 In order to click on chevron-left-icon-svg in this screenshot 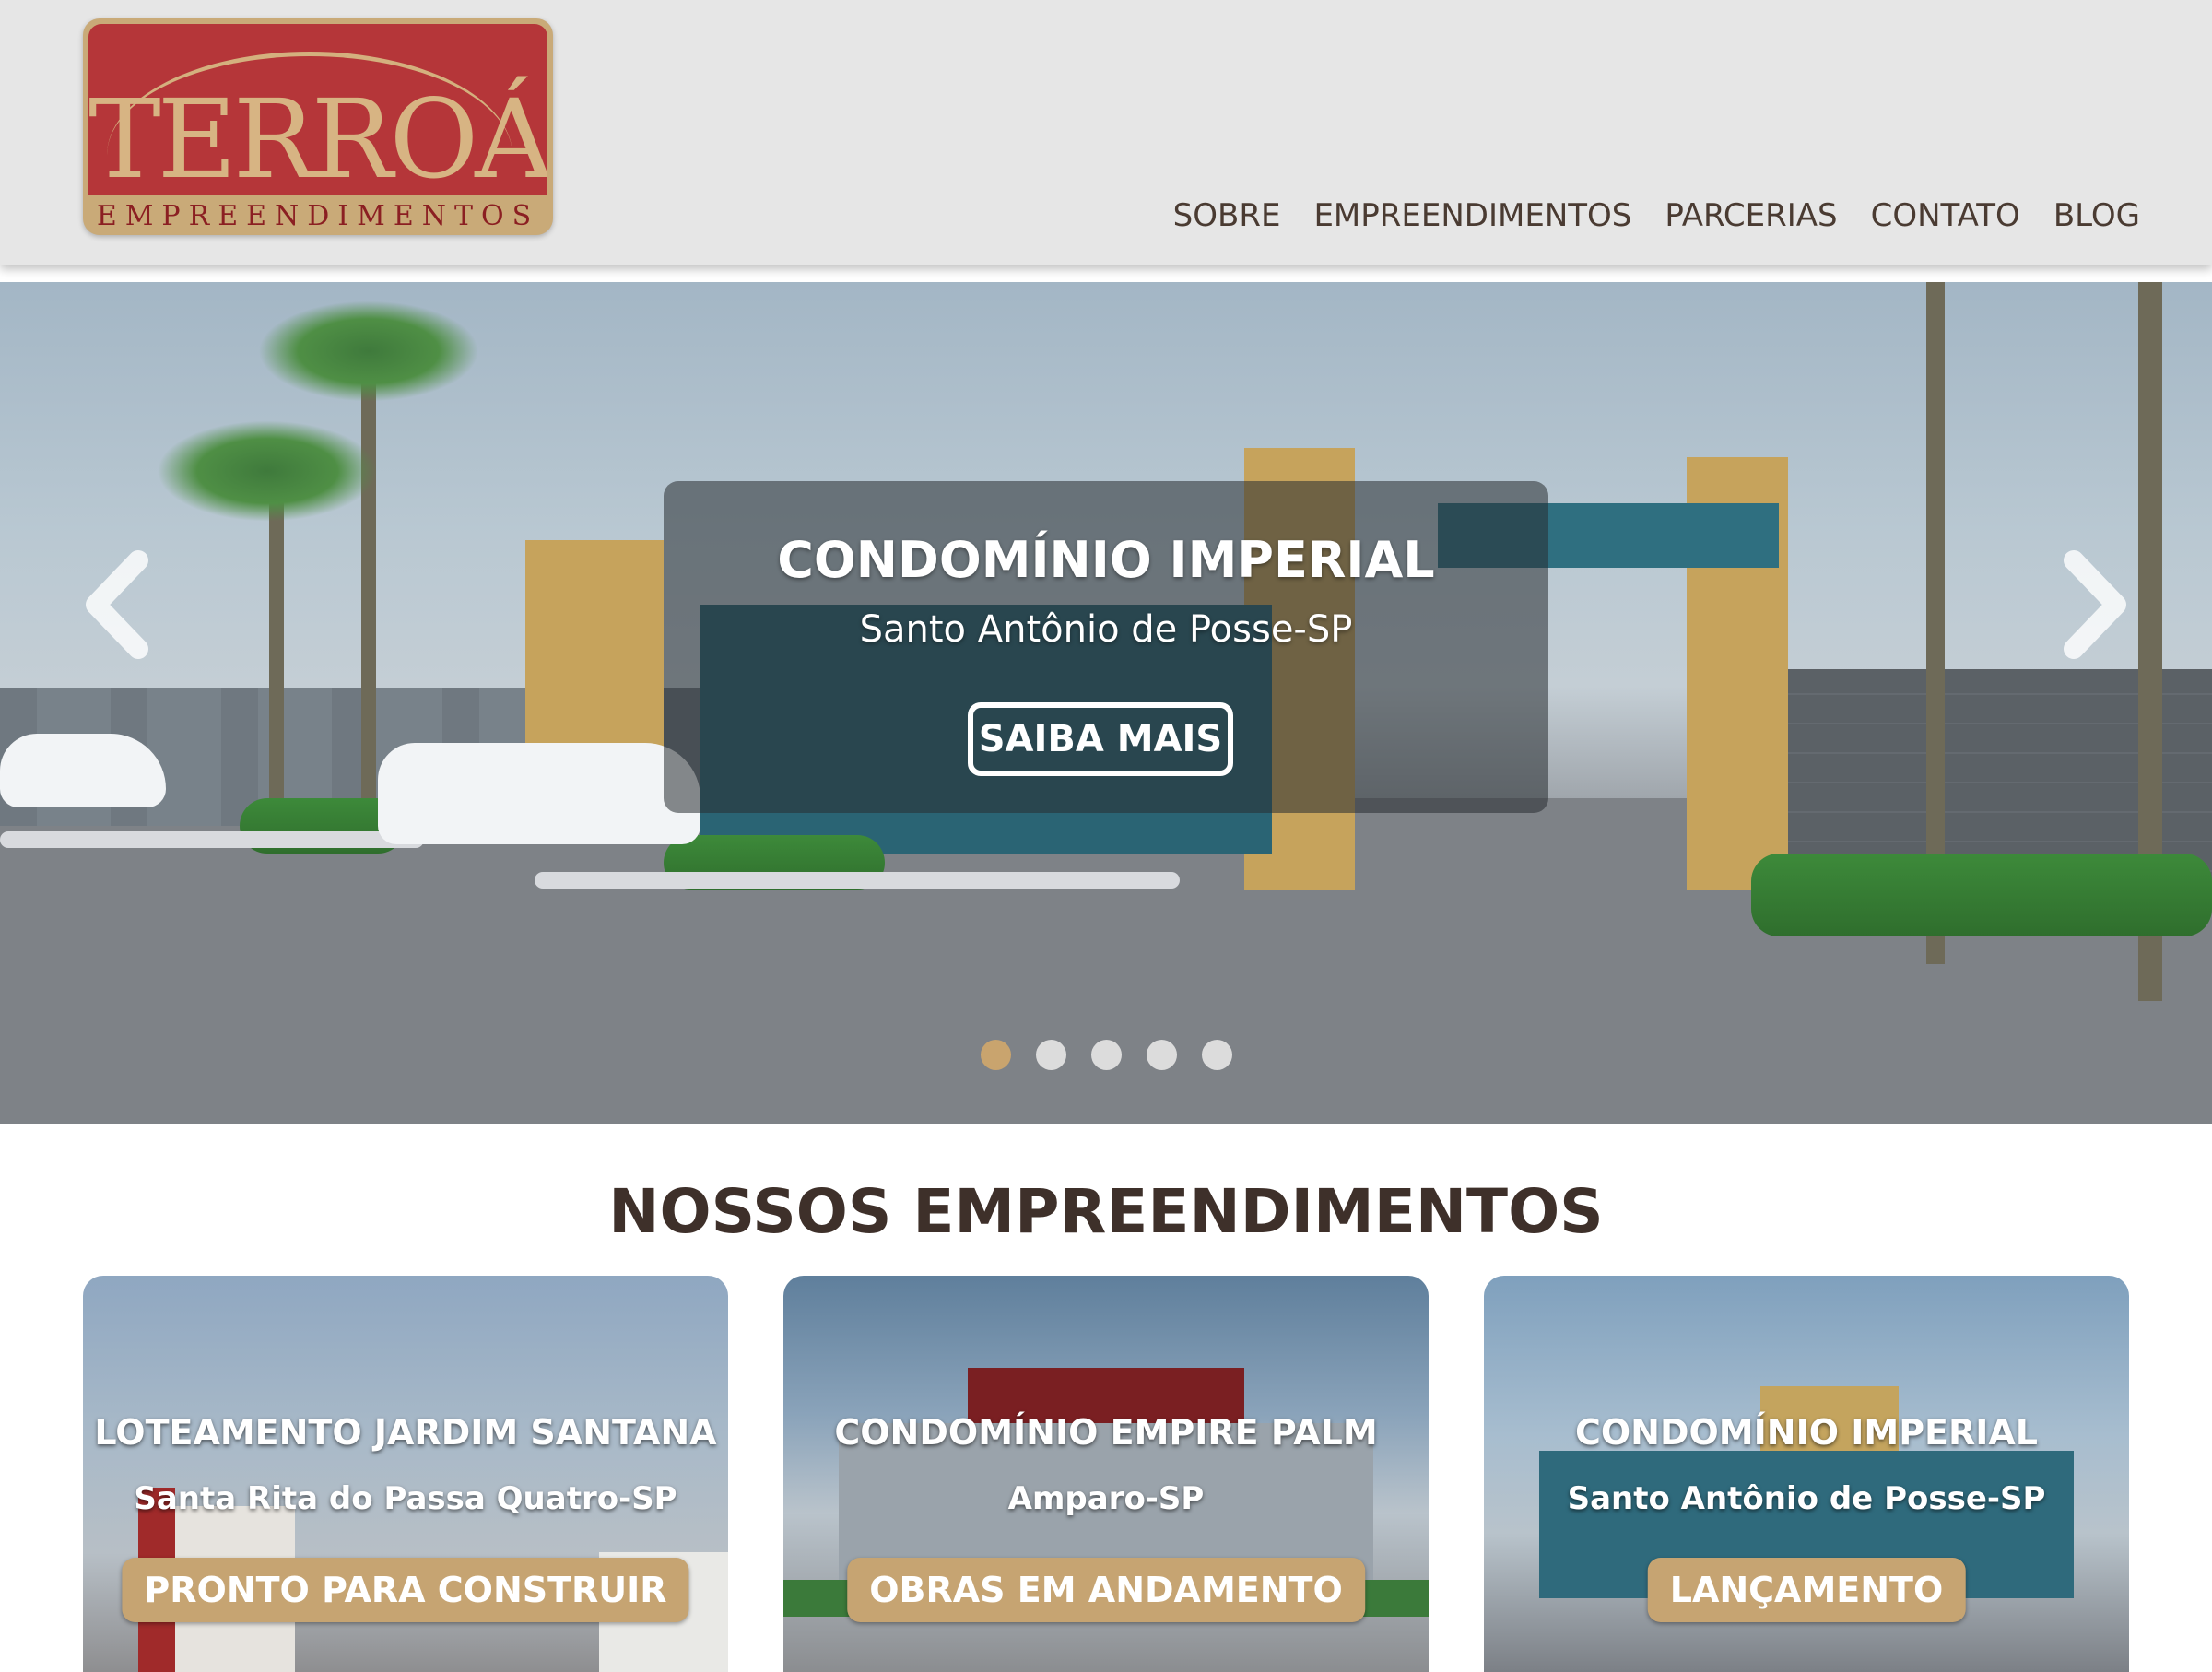, I will do `click(117, 604)`.